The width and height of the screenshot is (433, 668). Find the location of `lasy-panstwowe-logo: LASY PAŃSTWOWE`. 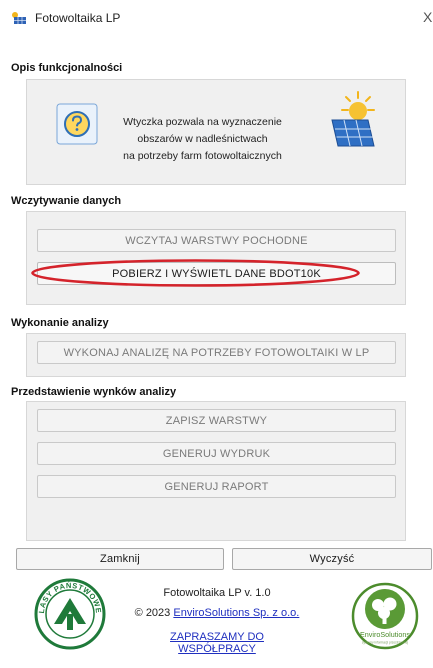

lasy-panstwowe-logo: LASY PAŃSTWOWE is located at coordinates (70, 614).